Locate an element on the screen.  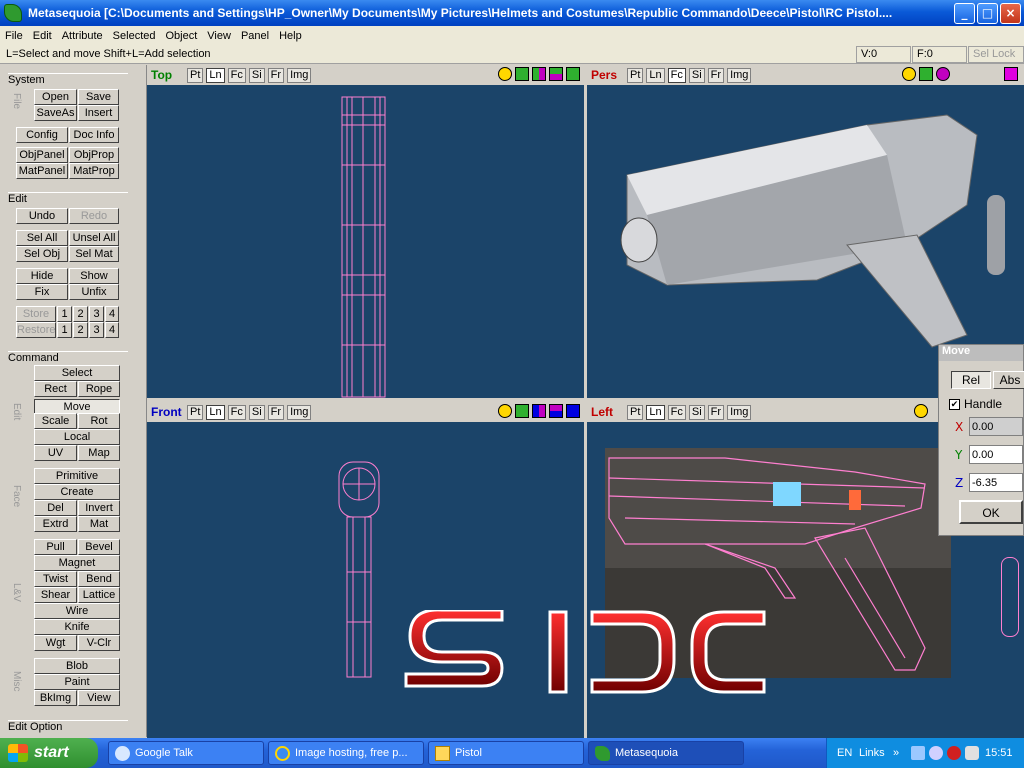
y-field is located at coordinates (996, 454).